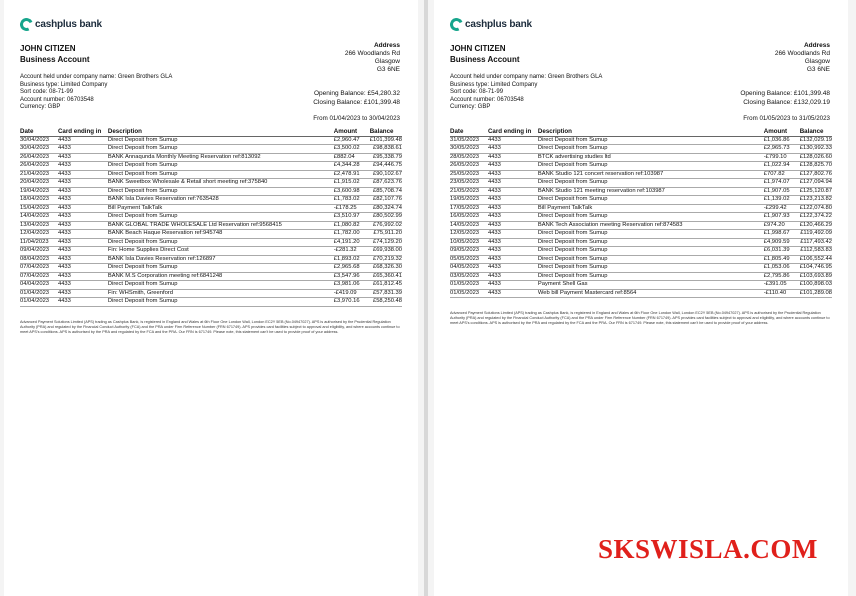 This screenshot has height=596, width=856. Describe the element at coordinates (781, 251) in the screenshot. I see `cell-amount: £6,031.39` at that location.